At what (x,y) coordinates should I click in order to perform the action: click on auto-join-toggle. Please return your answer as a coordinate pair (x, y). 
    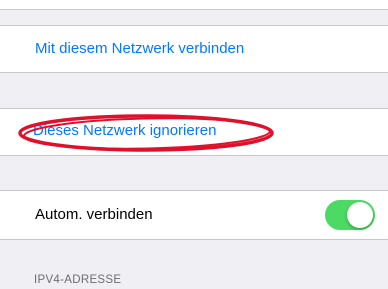
    Looking at the image, I should click on (350, 215).